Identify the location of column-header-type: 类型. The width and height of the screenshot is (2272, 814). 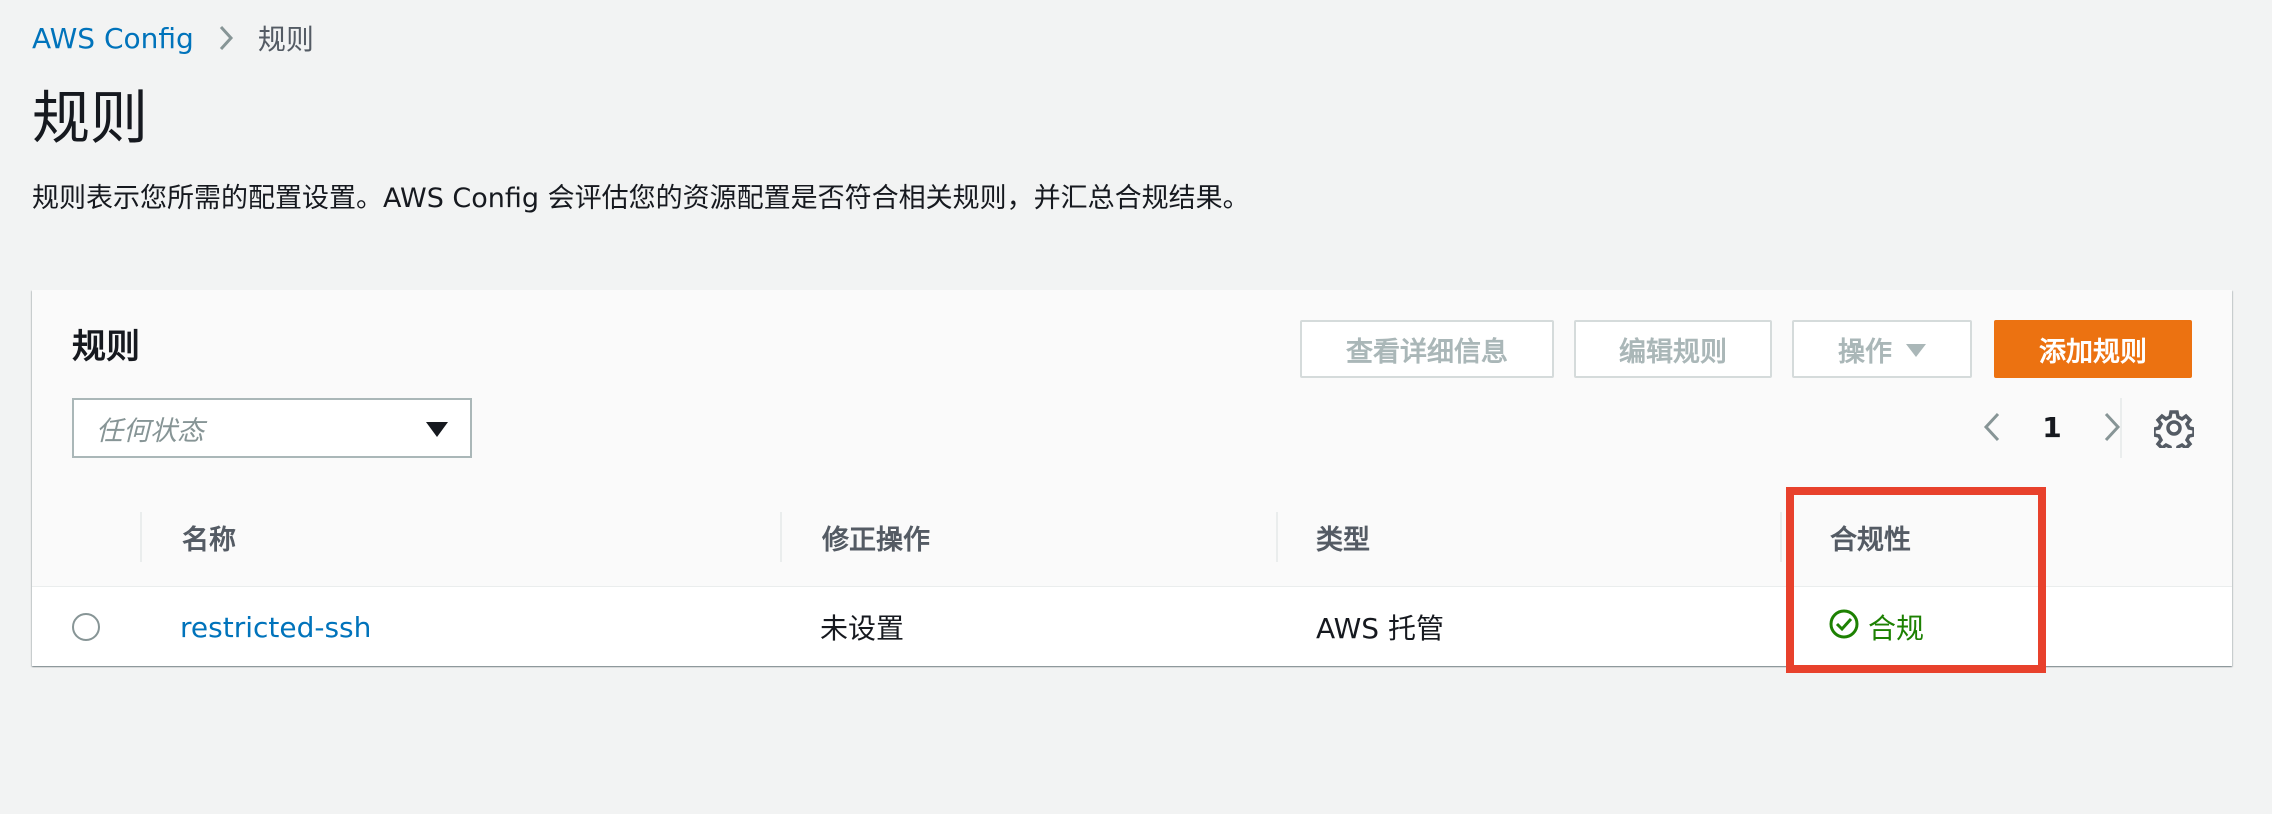
(1343, 537).